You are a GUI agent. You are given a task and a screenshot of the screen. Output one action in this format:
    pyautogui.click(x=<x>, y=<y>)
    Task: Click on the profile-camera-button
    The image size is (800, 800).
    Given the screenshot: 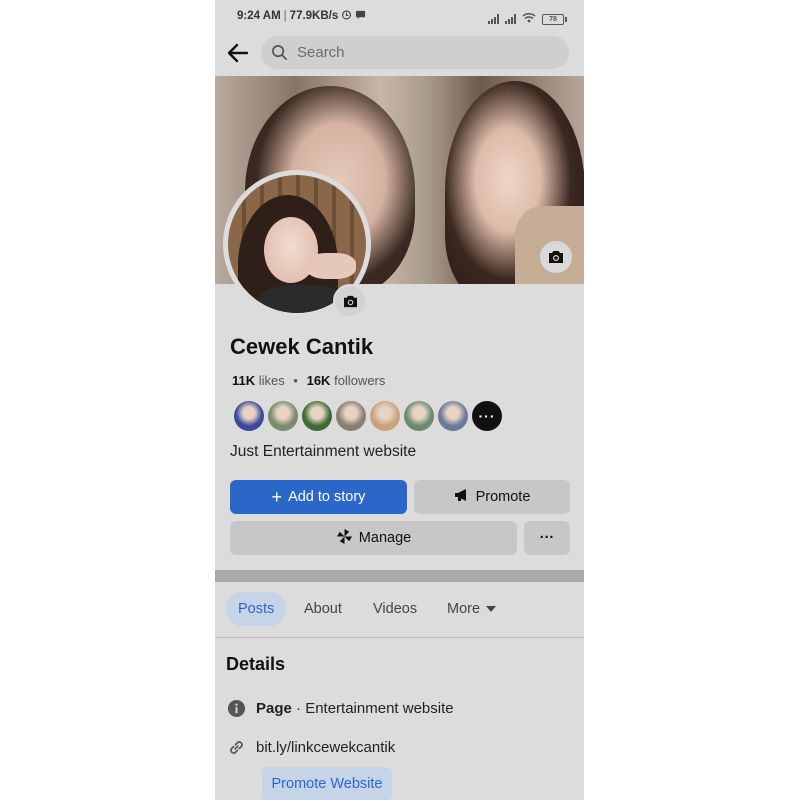 What is the action you would take?
    pyautogui.click(x=350, y=301)
    